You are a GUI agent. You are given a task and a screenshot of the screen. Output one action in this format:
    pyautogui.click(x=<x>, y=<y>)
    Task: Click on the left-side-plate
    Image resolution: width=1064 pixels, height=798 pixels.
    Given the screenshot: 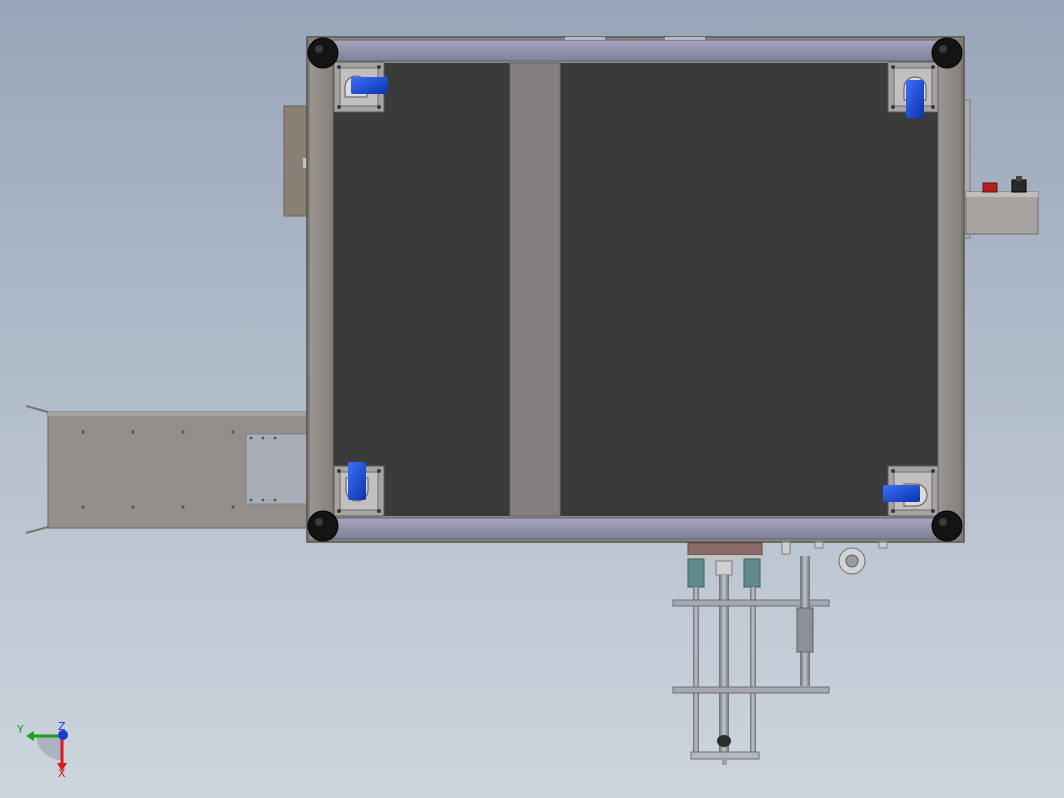 What is the action you would take?
    pyautogui.click(x=297, y=161)
    